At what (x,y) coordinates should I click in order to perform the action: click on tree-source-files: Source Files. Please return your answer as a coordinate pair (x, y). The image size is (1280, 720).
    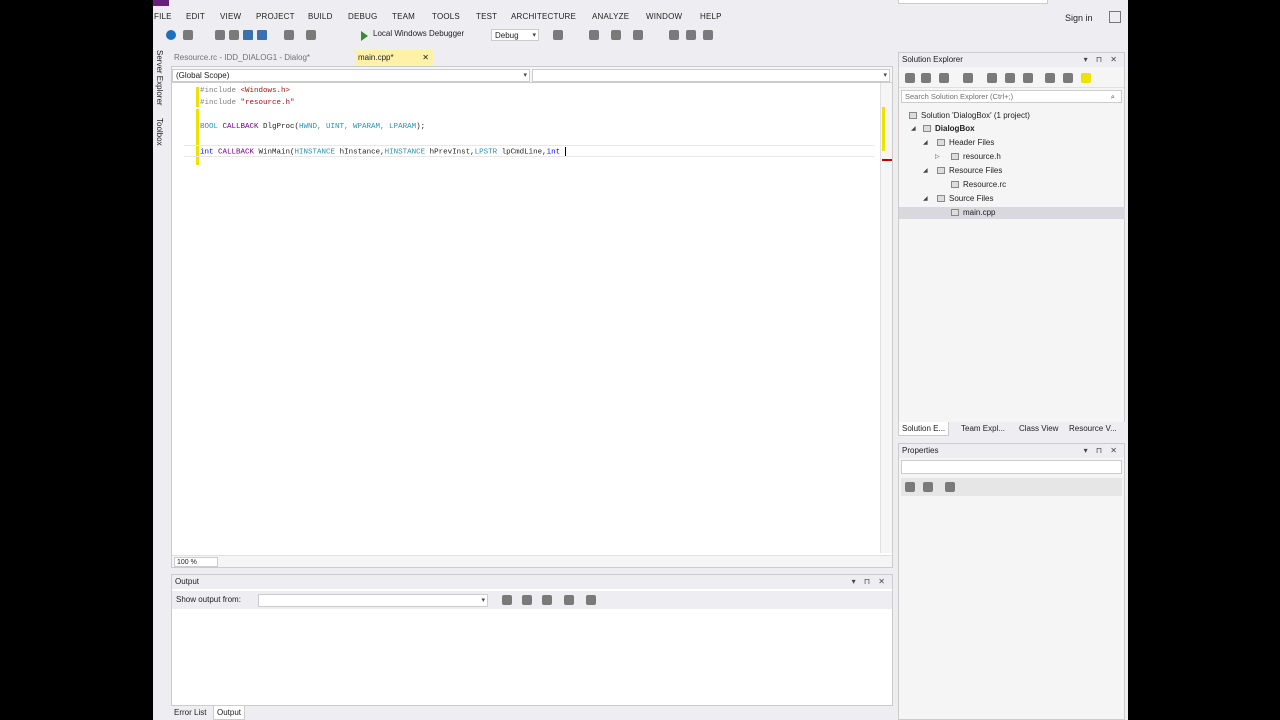
    Looking at the image, I should click on (965, 198).